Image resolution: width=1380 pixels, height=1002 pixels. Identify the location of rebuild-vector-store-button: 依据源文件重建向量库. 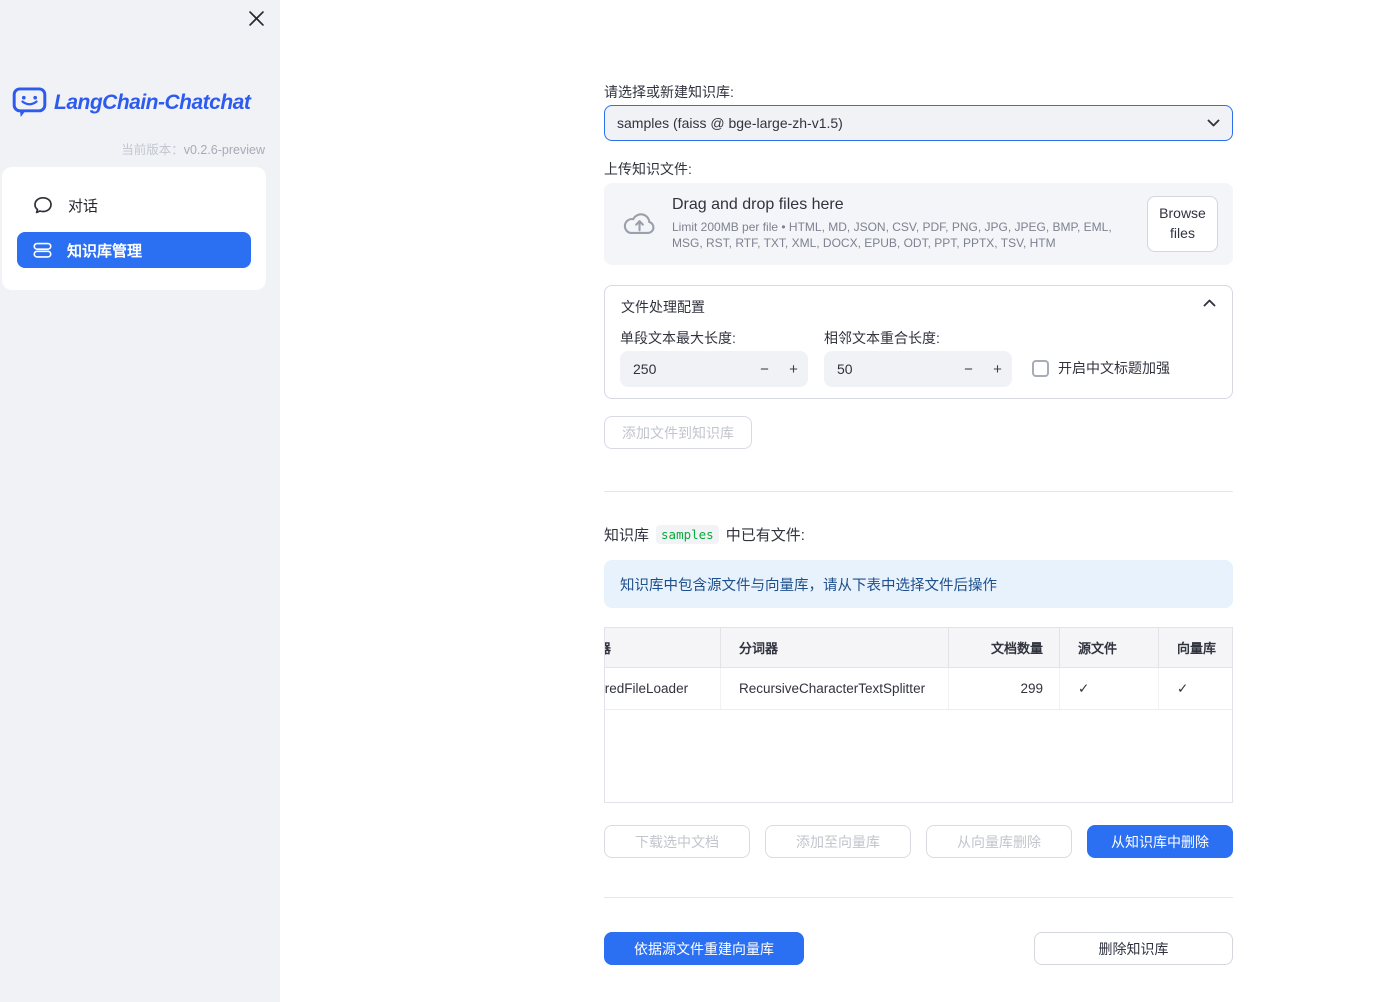
(704, 948).